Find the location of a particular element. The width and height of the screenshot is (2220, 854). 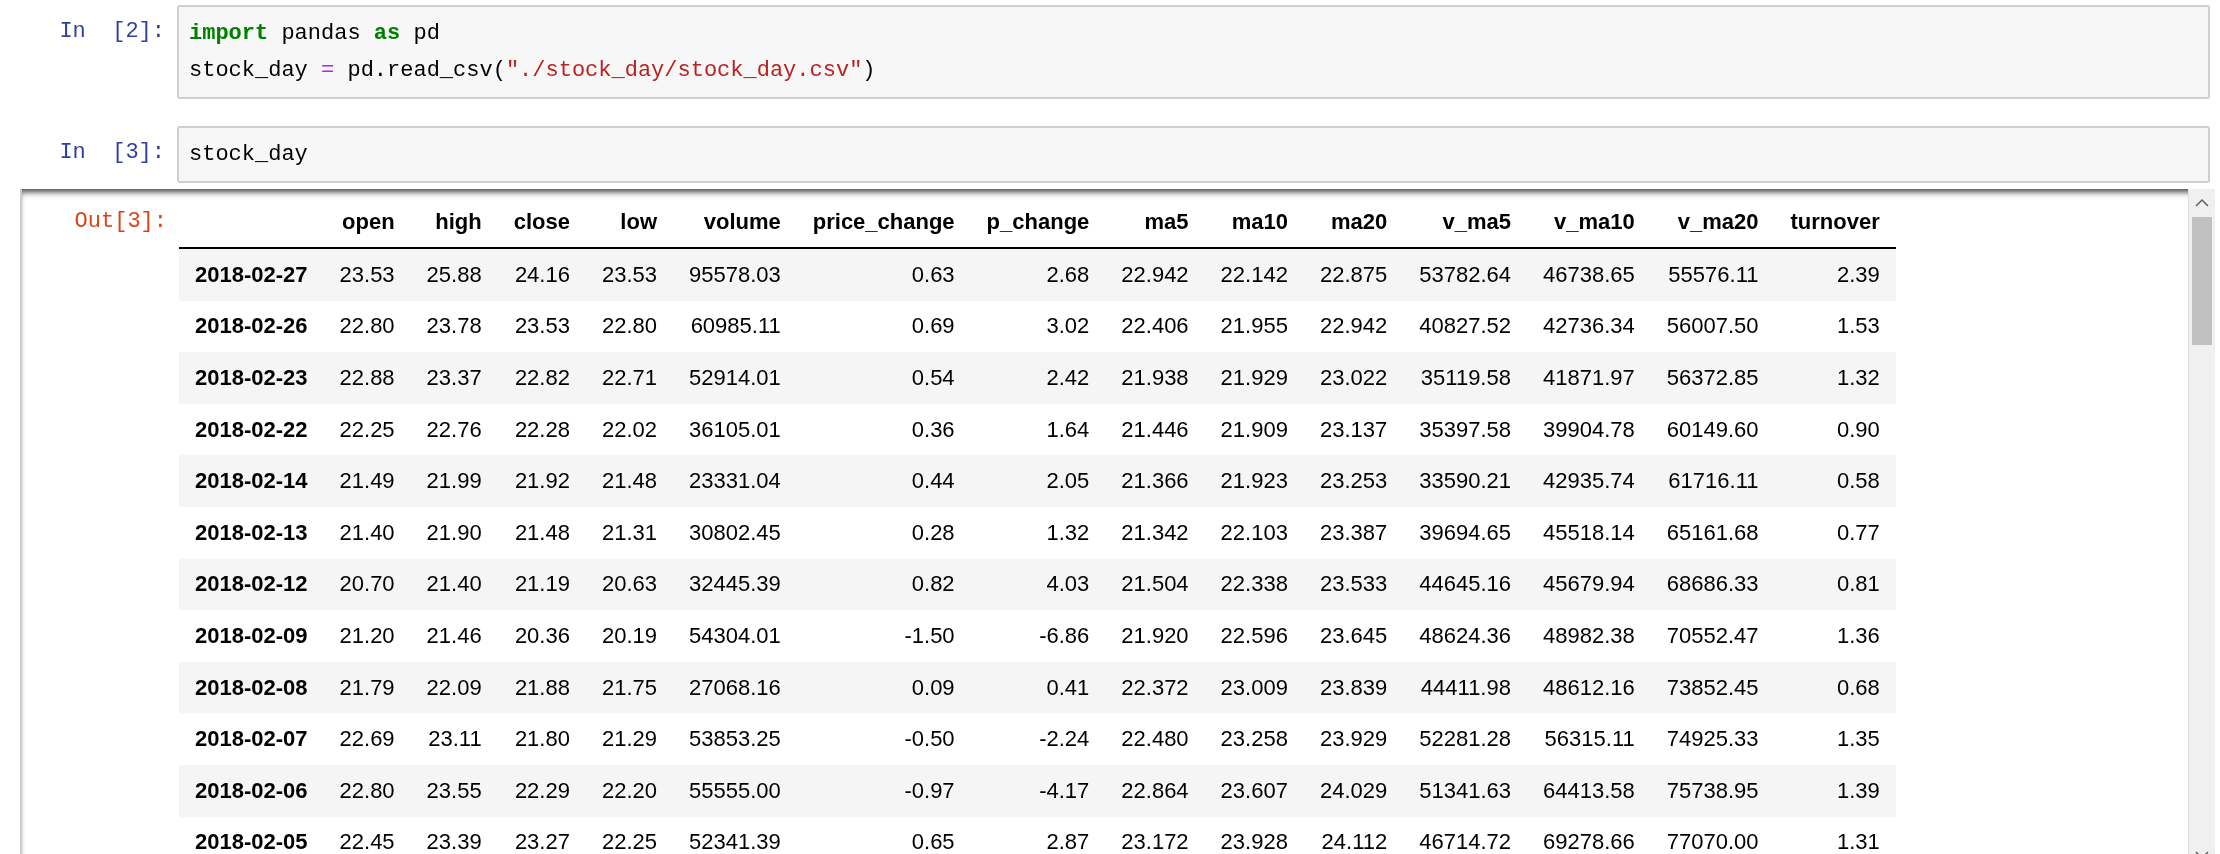

table-cell: -6.86 is located at coordinates (1038, 636).